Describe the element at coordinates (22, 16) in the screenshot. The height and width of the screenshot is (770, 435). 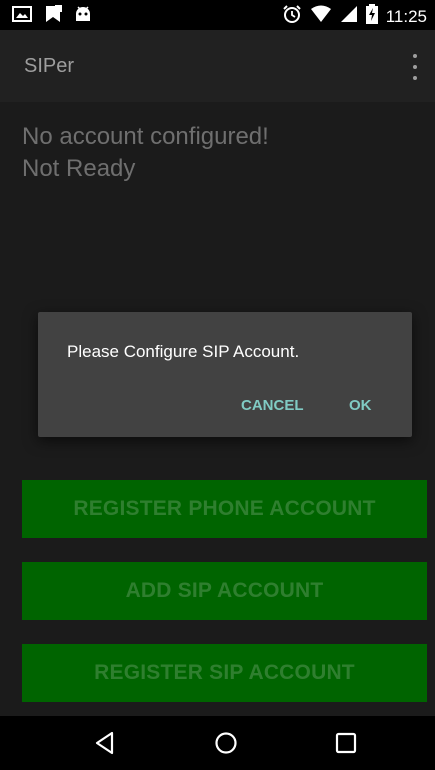
I see `image-icon` at that location.